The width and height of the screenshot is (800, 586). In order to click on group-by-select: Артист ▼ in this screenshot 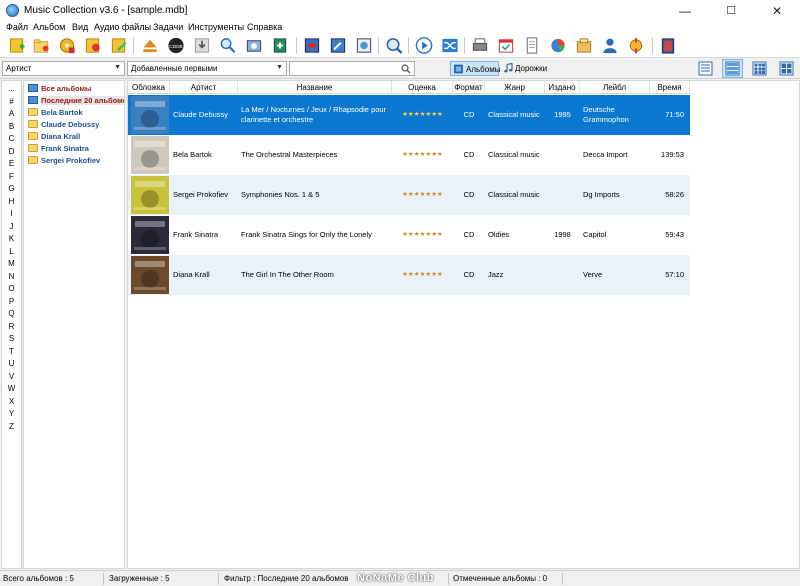, I will do `click(63, 68)`.